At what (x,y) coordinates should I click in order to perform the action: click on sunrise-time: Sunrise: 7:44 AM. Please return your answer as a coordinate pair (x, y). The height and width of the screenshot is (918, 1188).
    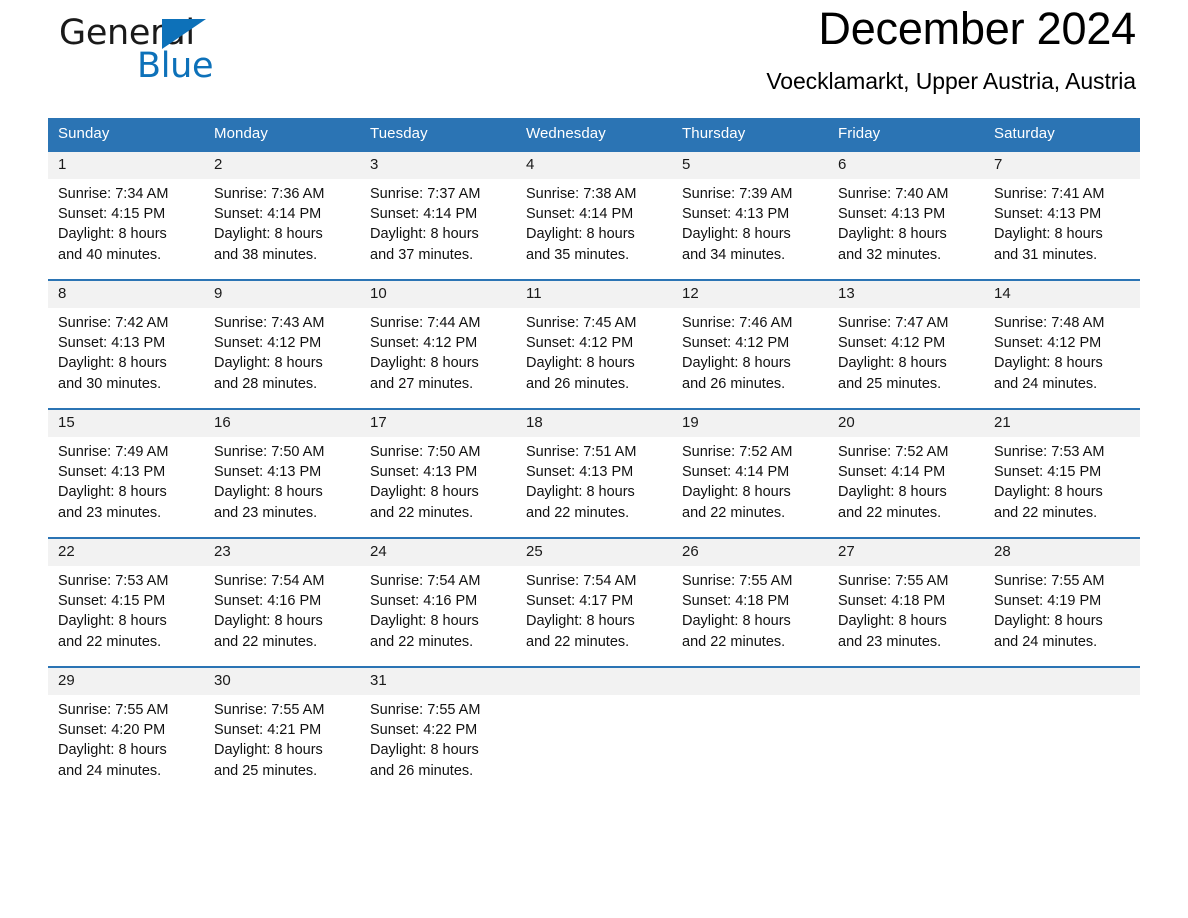
    Looking at the image, I should click on (425, 323).